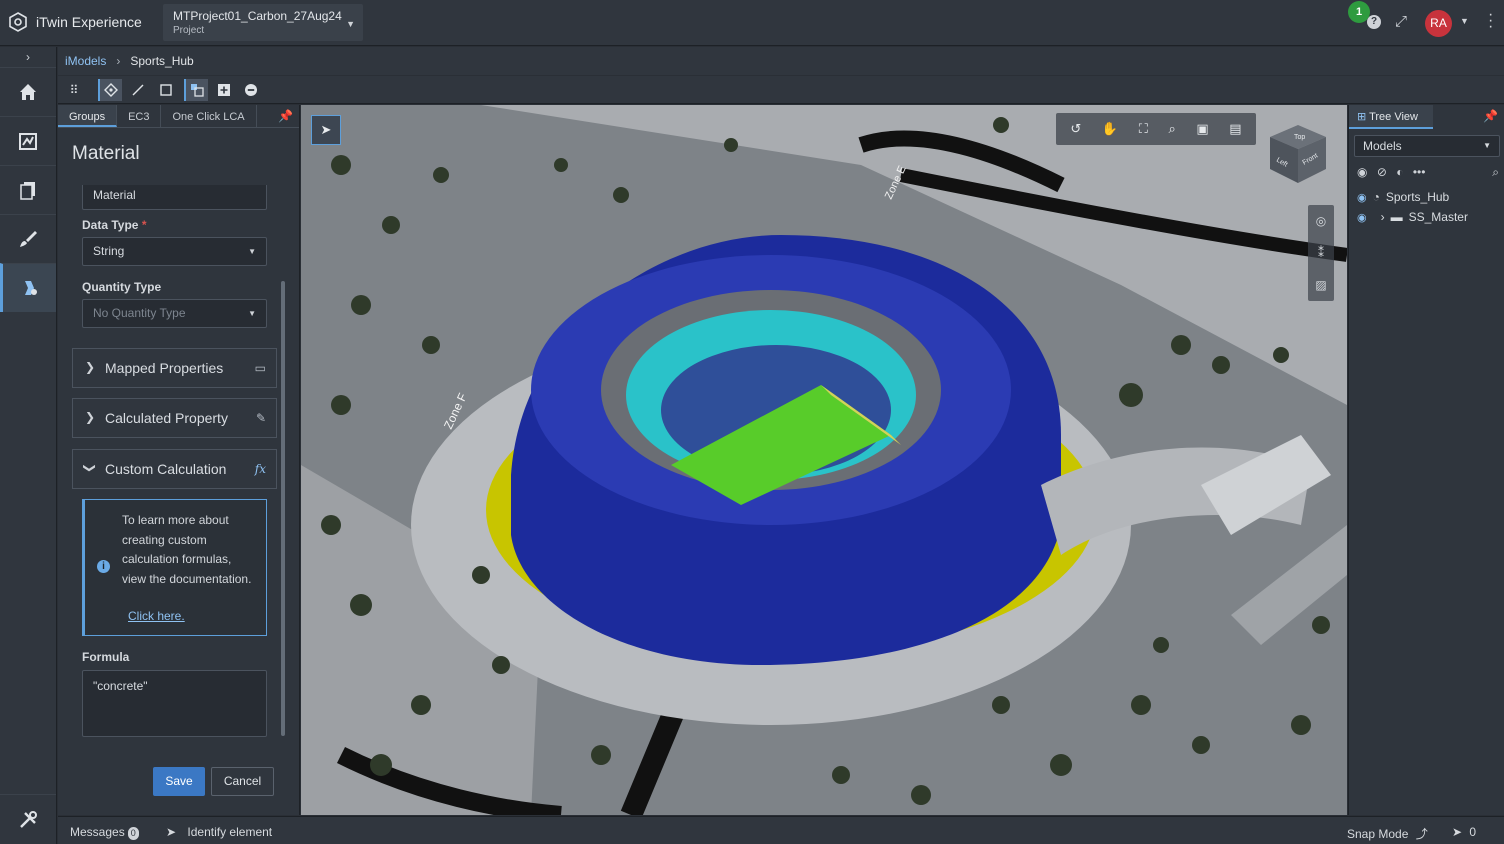 This screenshot has height=844, width=1504. I want to click on brand: iTwin Experience, so click(75, 22).